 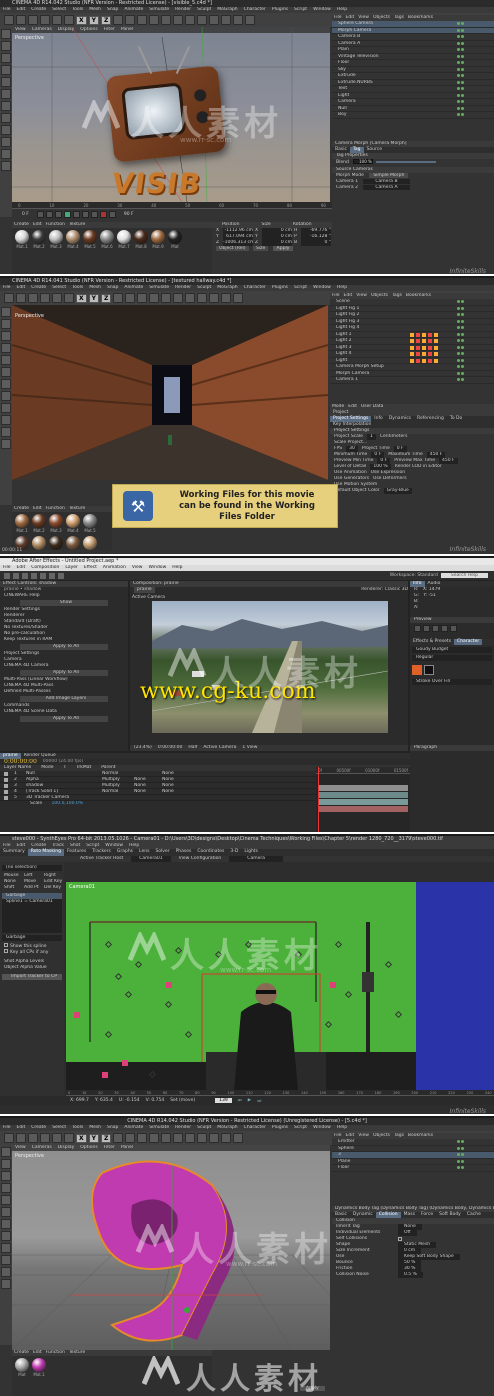 What do you see at coordinates (452, 748) in the screenshot?
I see `paragraph-tab: Paragraph` at bounding box center [452, 748].